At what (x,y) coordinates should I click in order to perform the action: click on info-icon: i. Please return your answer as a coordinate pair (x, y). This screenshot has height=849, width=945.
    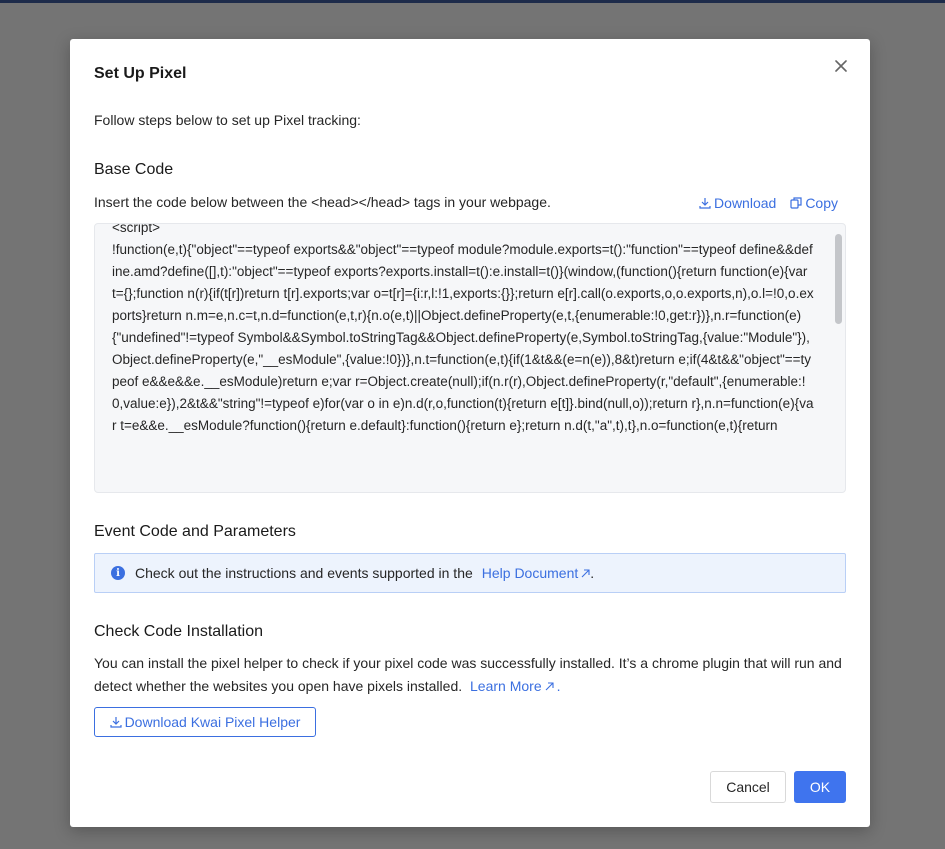
    Looking at the image, I should click on (118, 573).